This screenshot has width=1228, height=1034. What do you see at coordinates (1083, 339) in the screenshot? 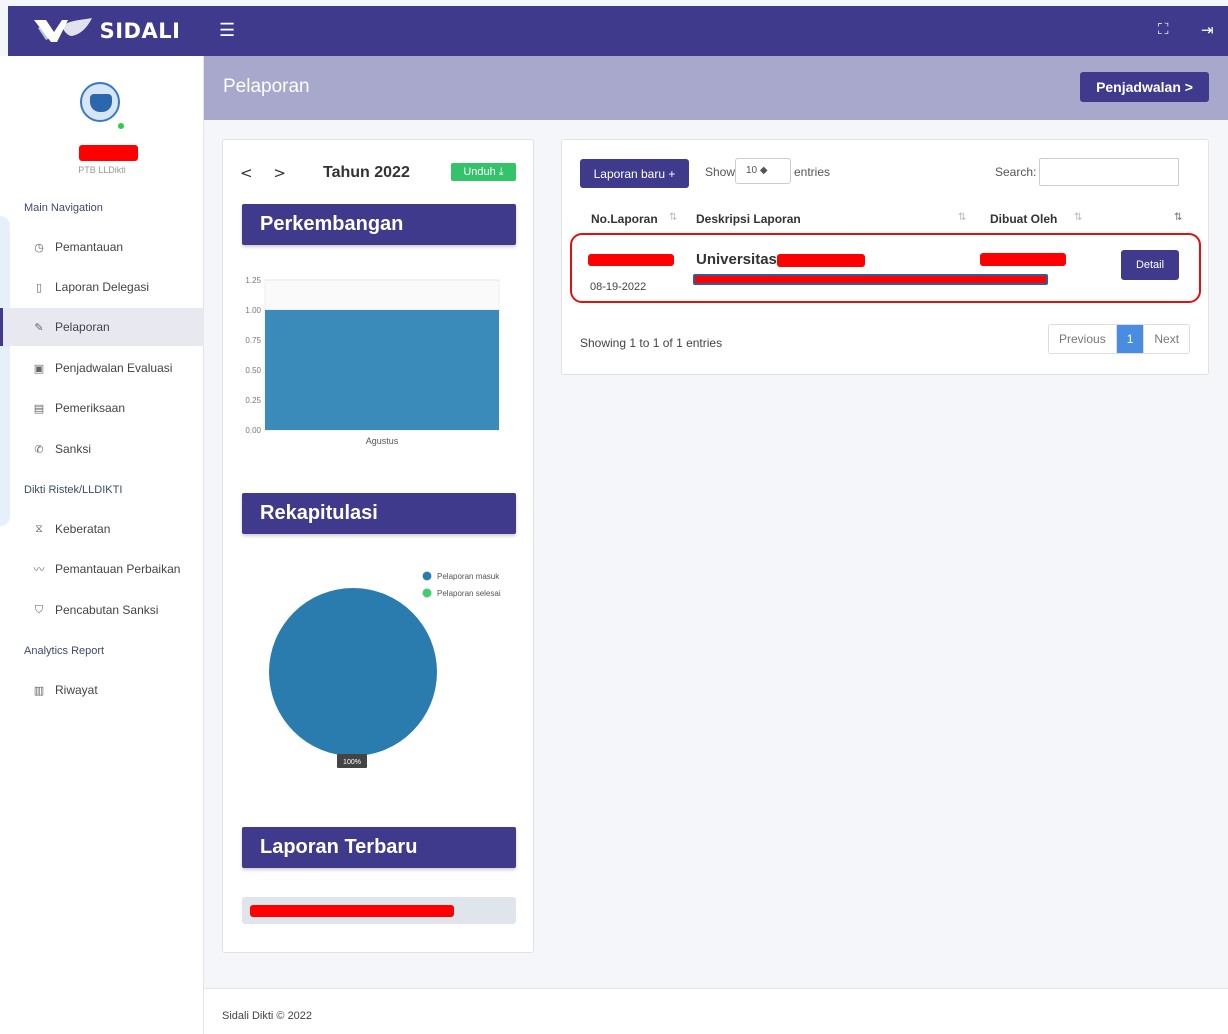
I see `pagination-previous: Previous` at bounding box center [1083, 339].